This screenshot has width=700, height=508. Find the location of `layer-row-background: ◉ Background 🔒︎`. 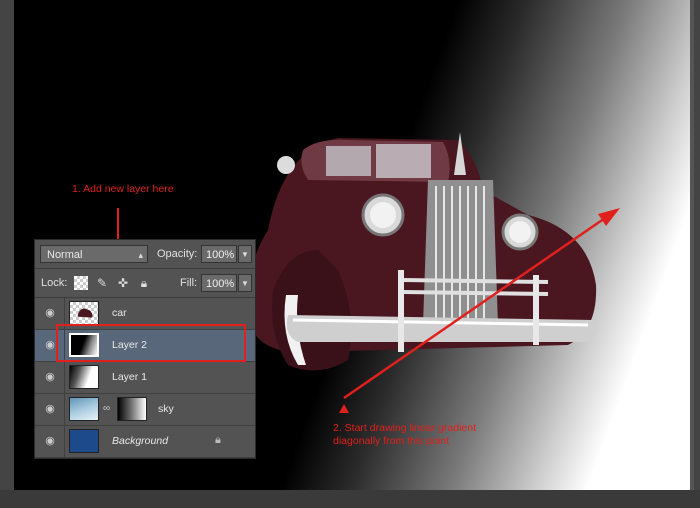

layer-row-background: ◉ Background 🔒︎ is located at coordinates (145, 442).